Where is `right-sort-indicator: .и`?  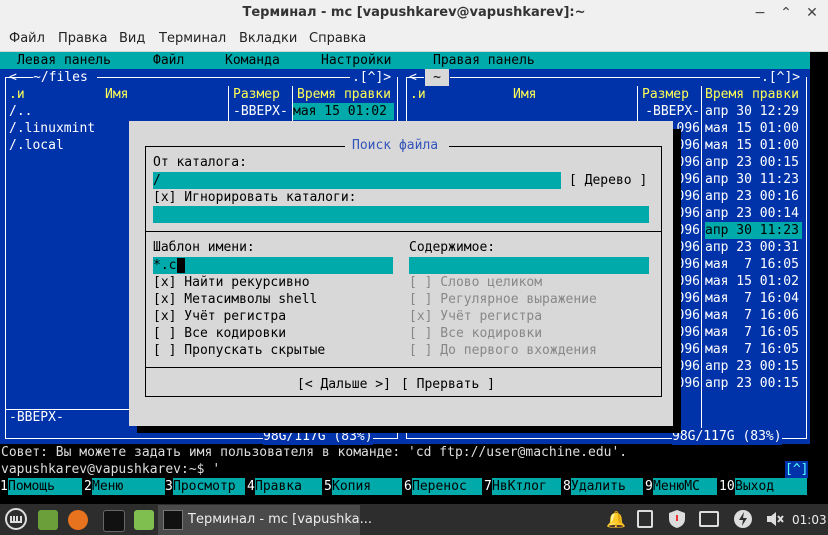
right-sort-indicator: .и is located at coordinates (418, 94).